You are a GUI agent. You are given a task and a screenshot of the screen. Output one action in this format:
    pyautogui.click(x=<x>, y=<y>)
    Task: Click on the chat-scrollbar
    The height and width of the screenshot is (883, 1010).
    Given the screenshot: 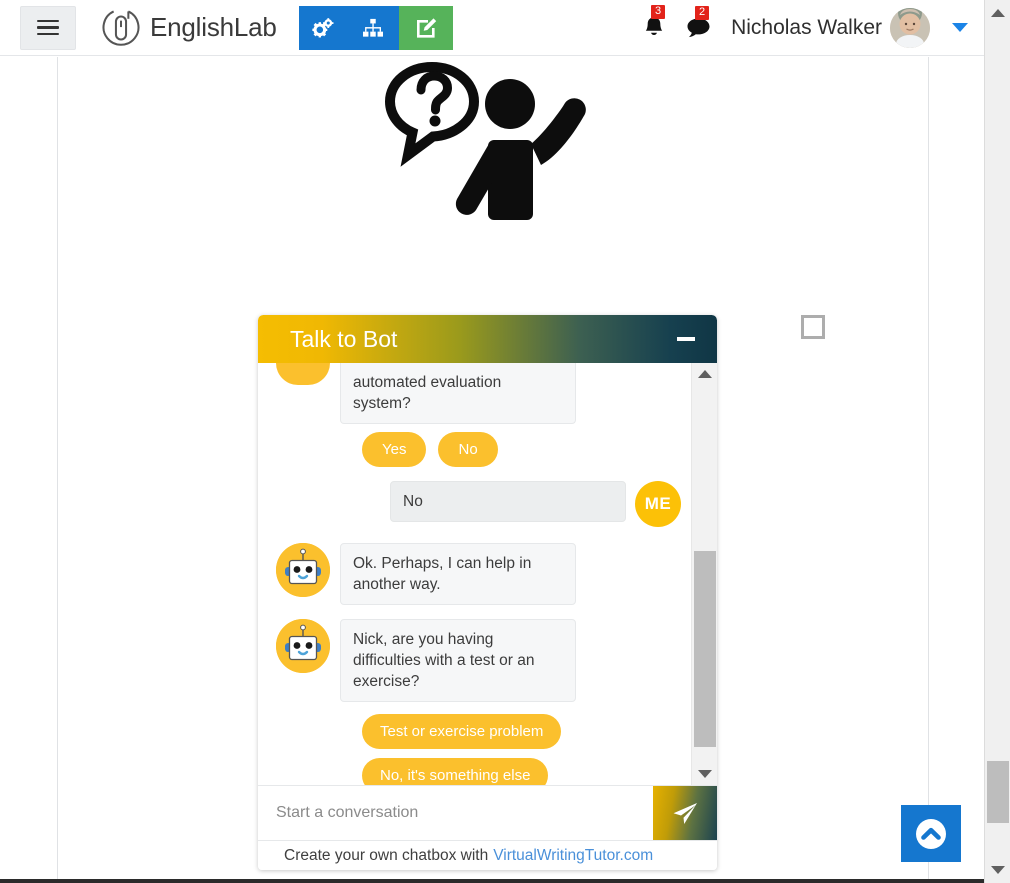 What is the action you would take?
    pyautogui.click(x=704, y=574)
    